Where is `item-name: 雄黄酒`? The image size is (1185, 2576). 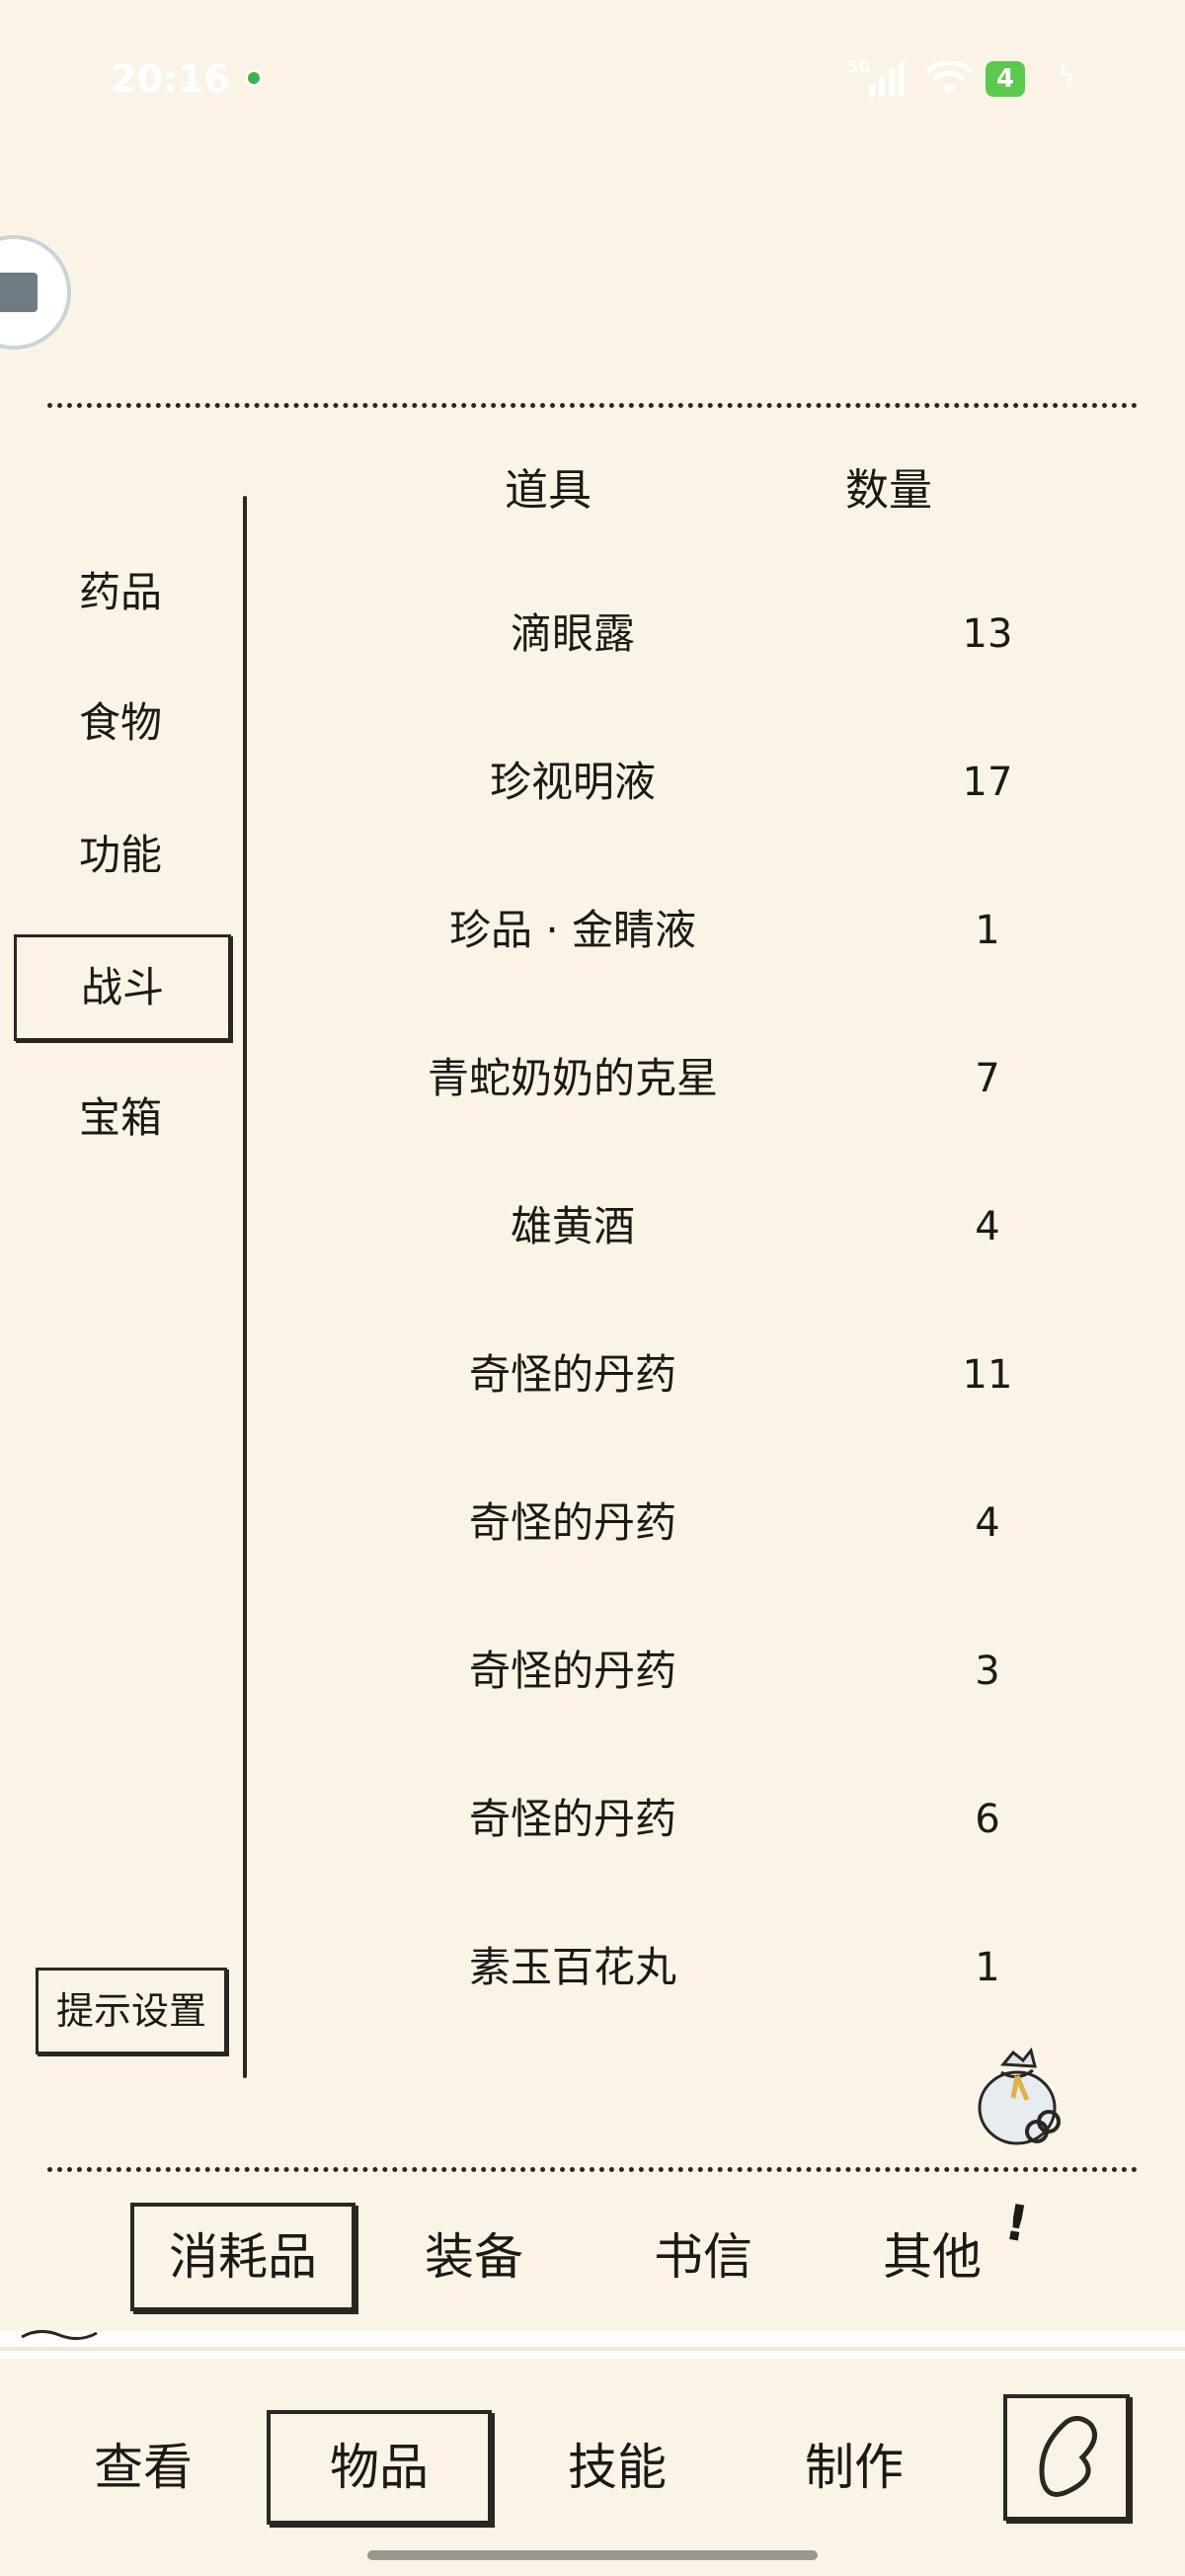
item-name: 雄黄酒 is located at coordinates (572, 1226).